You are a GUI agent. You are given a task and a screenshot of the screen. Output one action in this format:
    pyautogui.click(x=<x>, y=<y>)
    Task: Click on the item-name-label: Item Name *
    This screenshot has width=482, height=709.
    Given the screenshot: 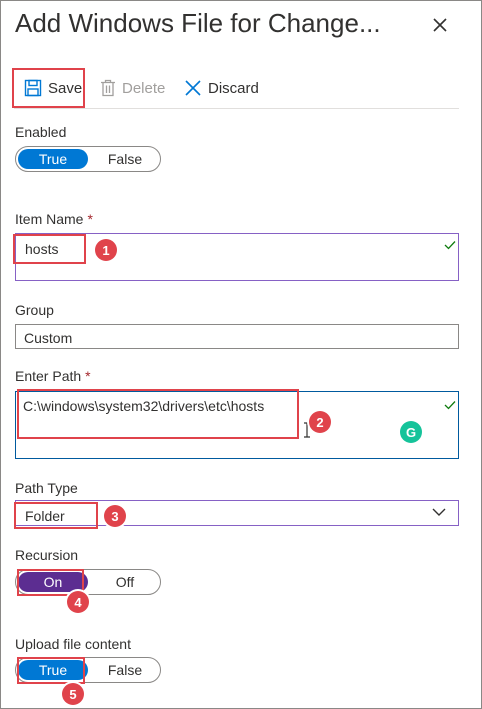 What is the action you would take?
    pyautogui.click(x=54, y=219)
    